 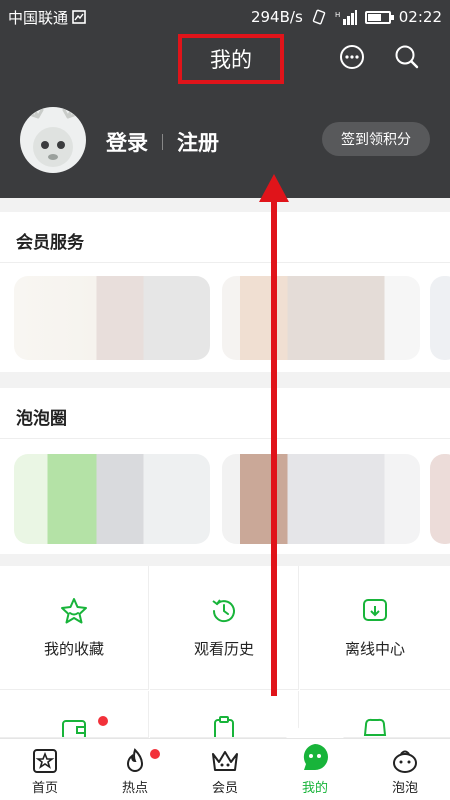 I want to click on vibrate-icon, so click(x=318, y=17).